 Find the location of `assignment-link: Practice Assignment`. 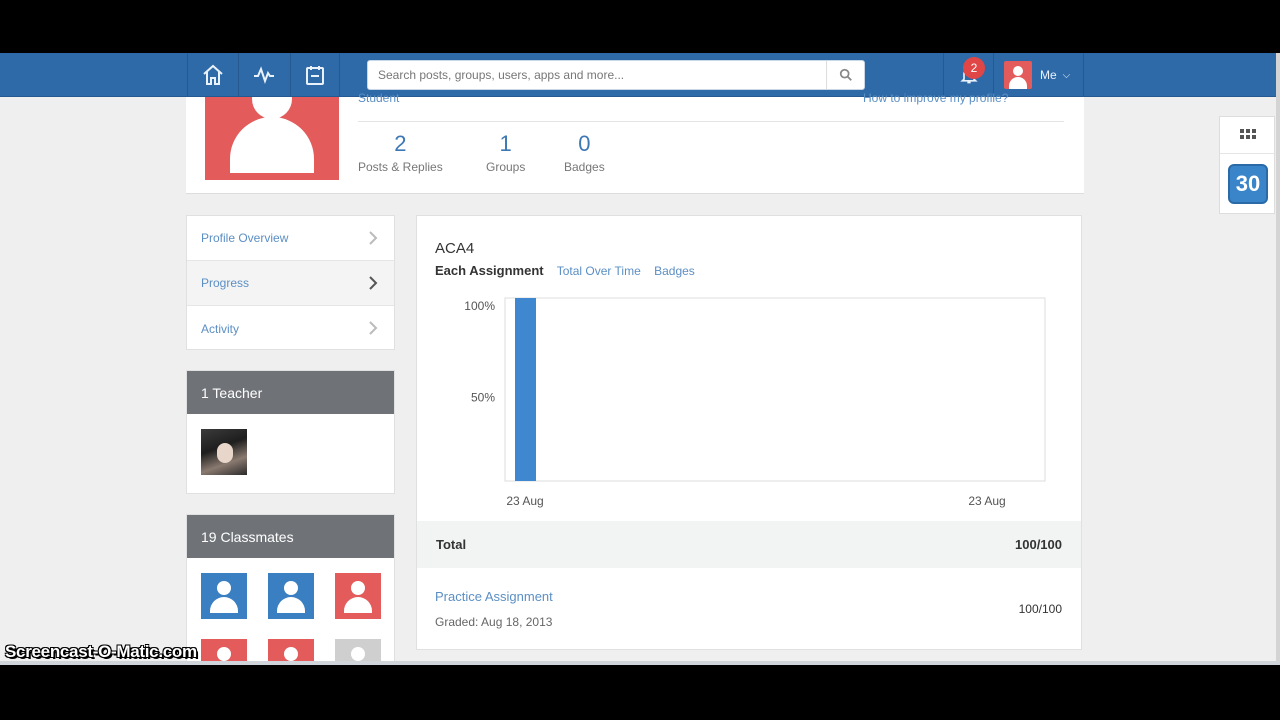

assignment-link: Practice Assignment is located at coordinates (494, 596).